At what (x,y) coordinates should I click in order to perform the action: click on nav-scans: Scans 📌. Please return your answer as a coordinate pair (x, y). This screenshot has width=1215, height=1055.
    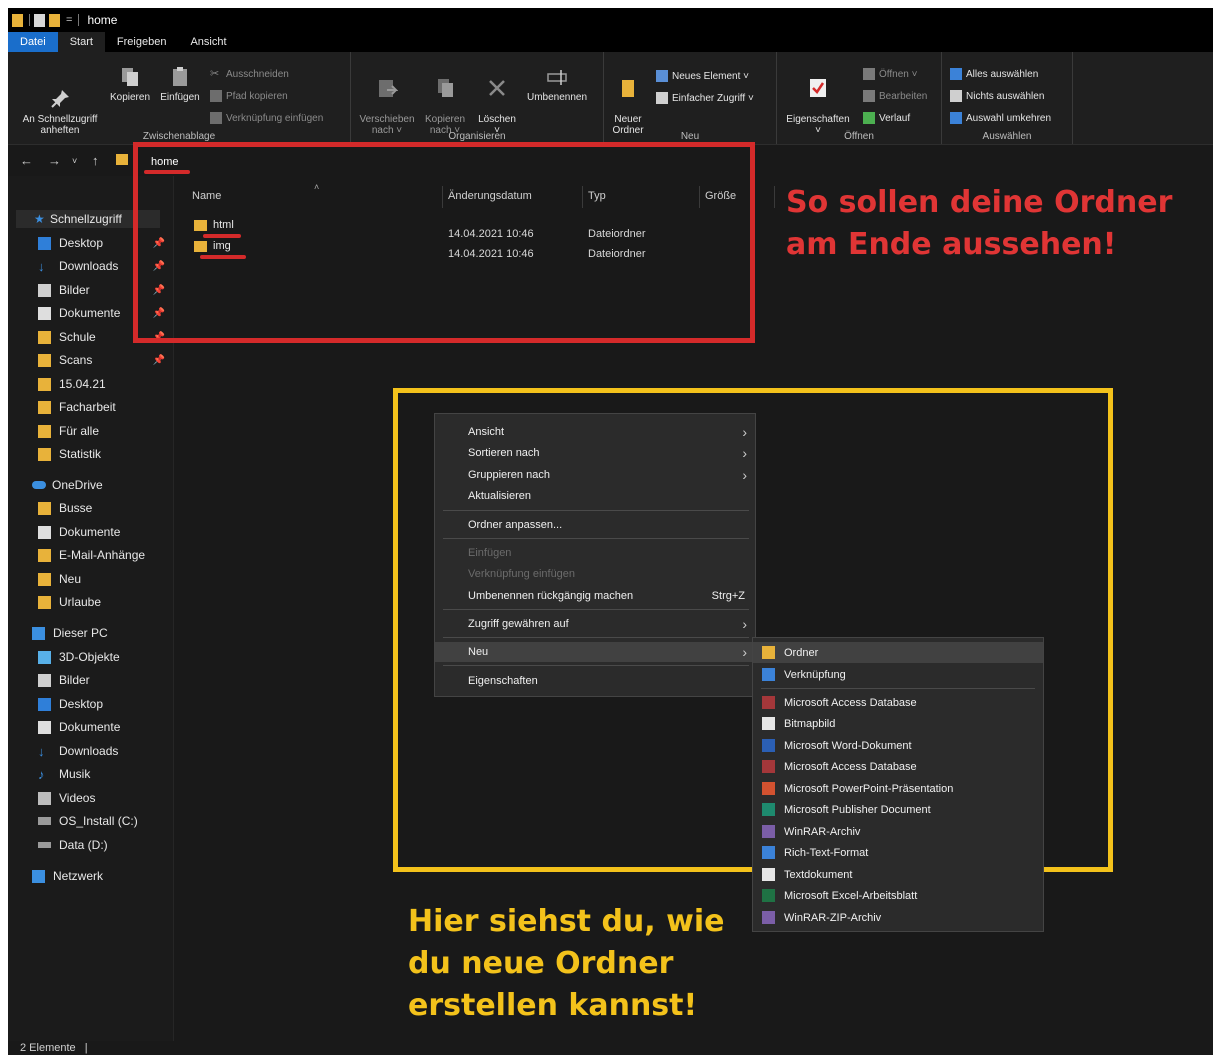
    Looking at the image, I should click on (105, 360).